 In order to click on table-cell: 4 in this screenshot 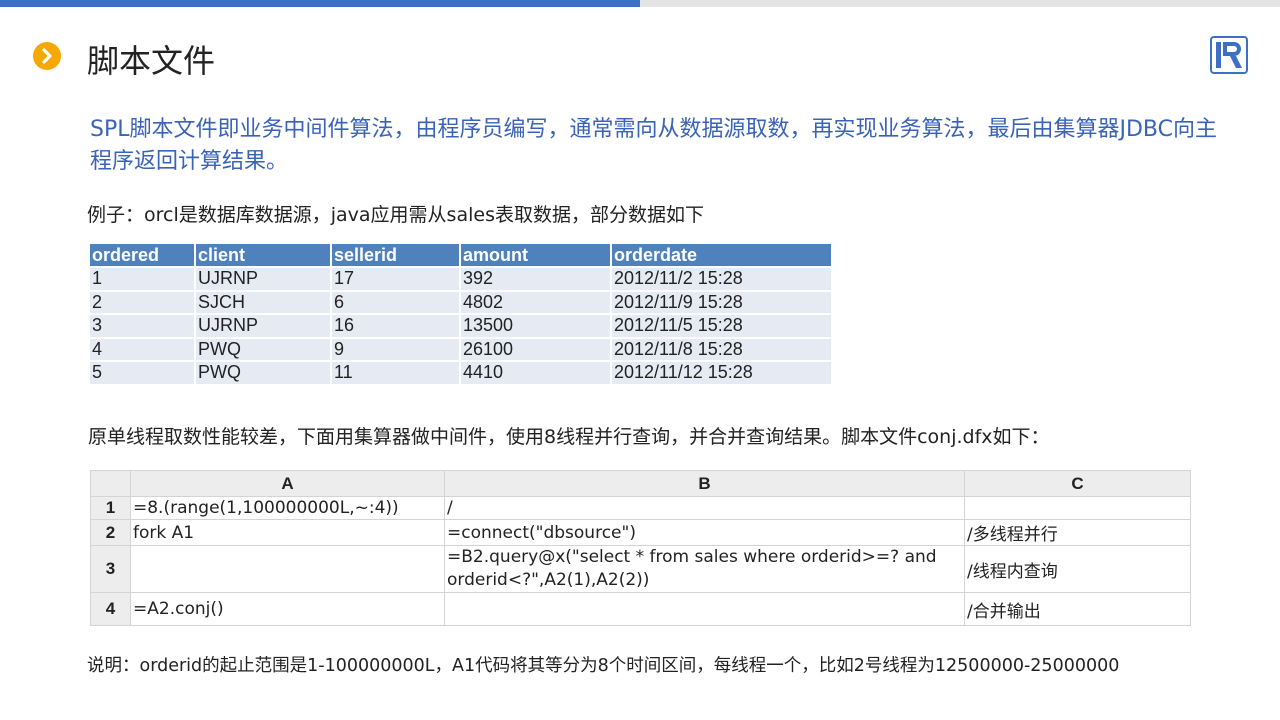, I will do `click(143, 348)`.